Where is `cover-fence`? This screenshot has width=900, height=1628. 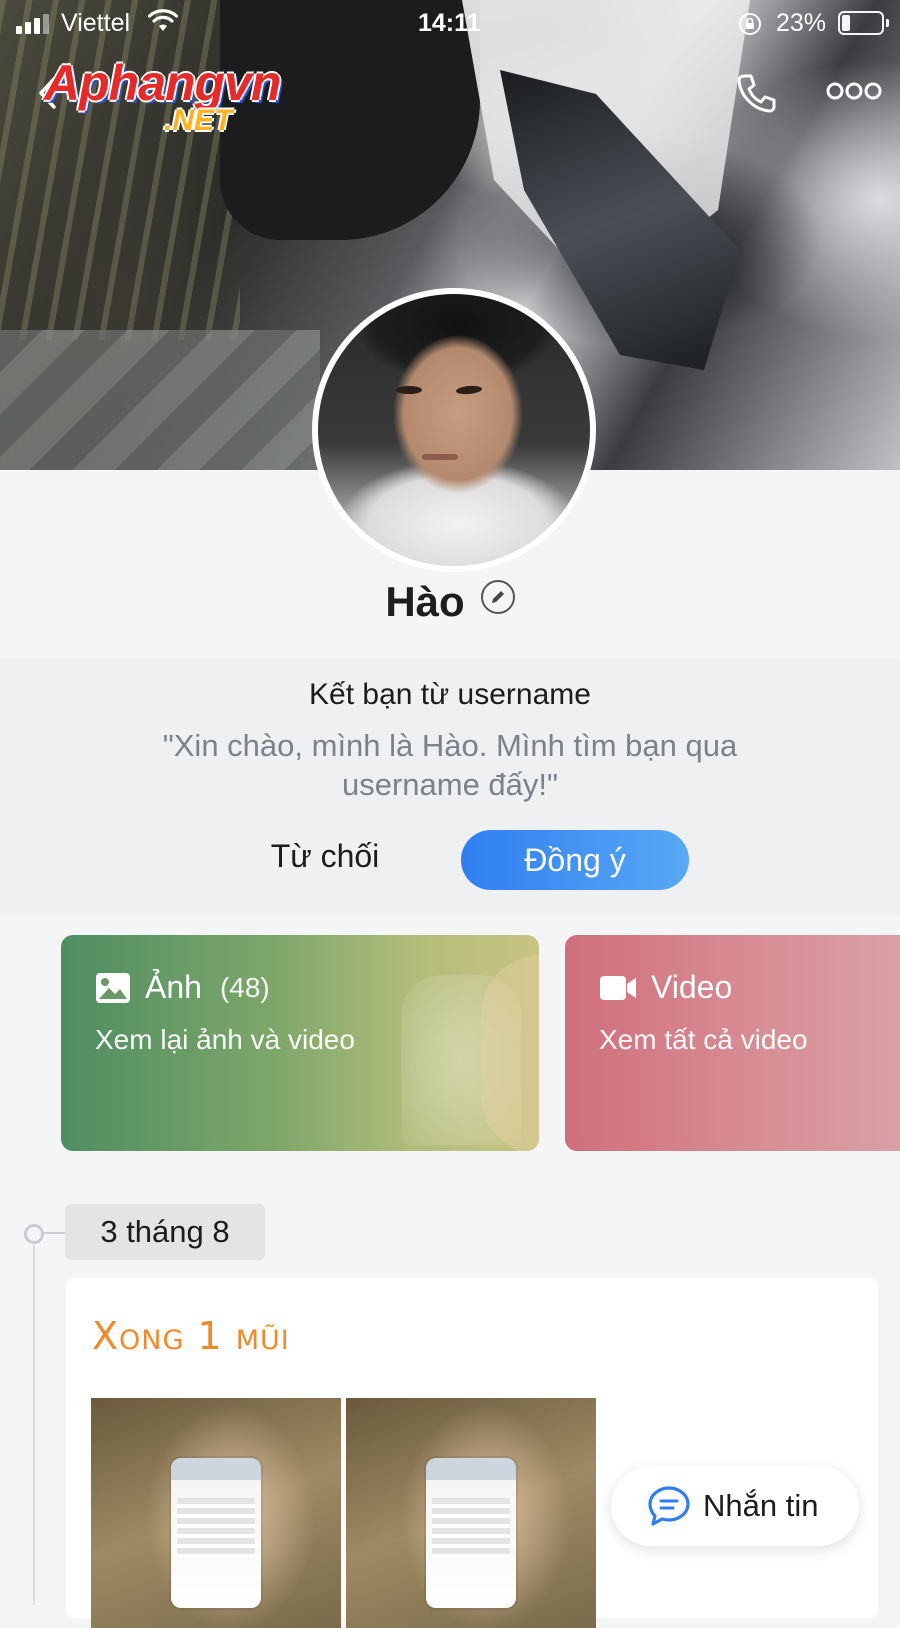
cover-fence is located at coordinates (120, 170).